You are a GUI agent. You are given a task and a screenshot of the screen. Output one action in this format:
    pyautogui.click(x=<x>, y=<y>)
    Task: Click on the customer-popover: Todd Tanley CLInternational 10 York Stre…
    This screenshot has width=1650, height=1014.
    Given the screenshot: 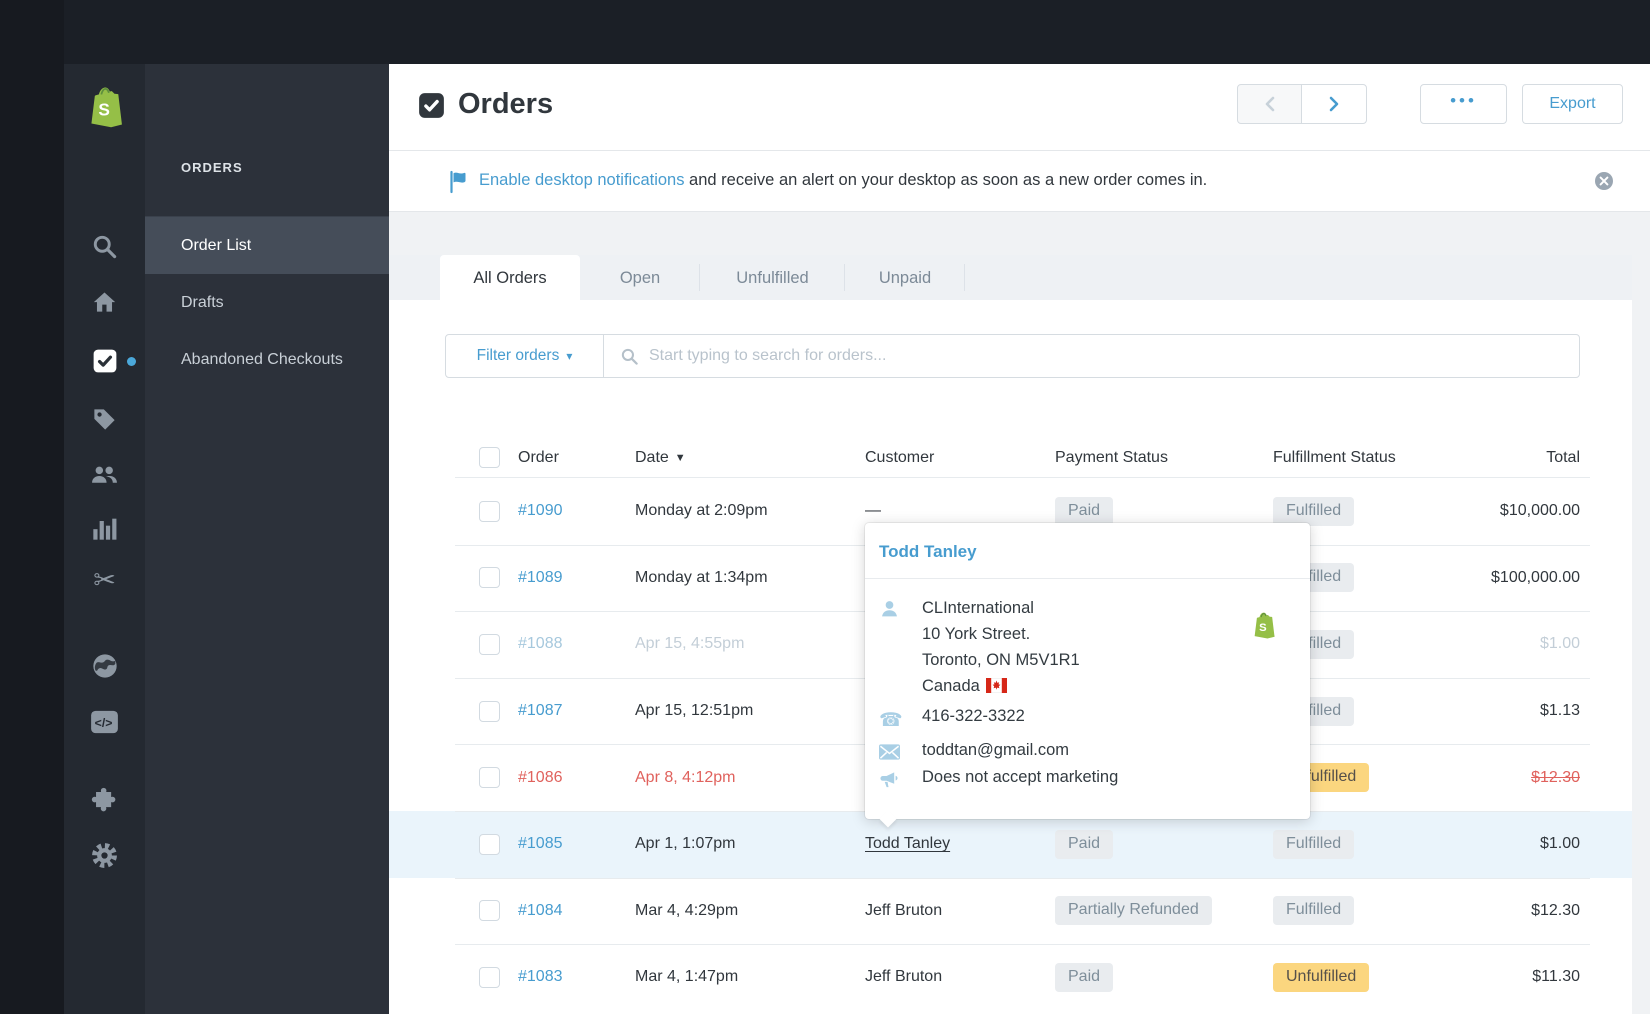 What is the action you would take?
    pyautogui.click(x=1087, y=671)
    